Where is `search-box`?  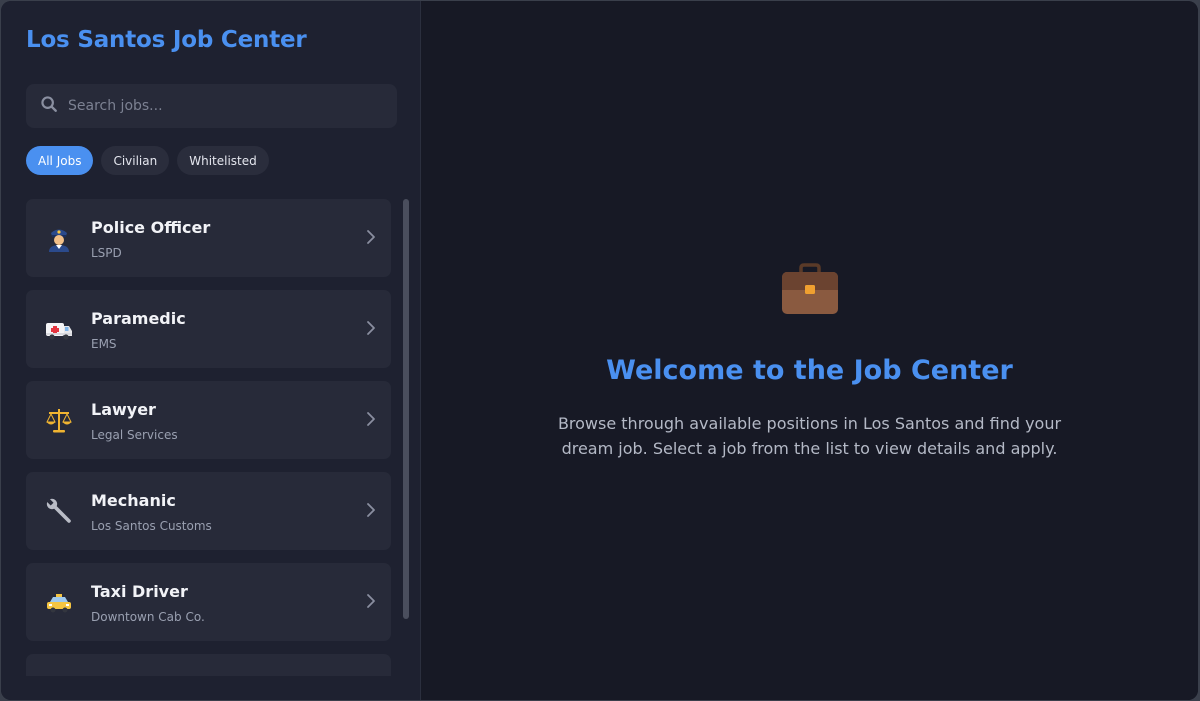
search-box is located at coordinates (211, 106).